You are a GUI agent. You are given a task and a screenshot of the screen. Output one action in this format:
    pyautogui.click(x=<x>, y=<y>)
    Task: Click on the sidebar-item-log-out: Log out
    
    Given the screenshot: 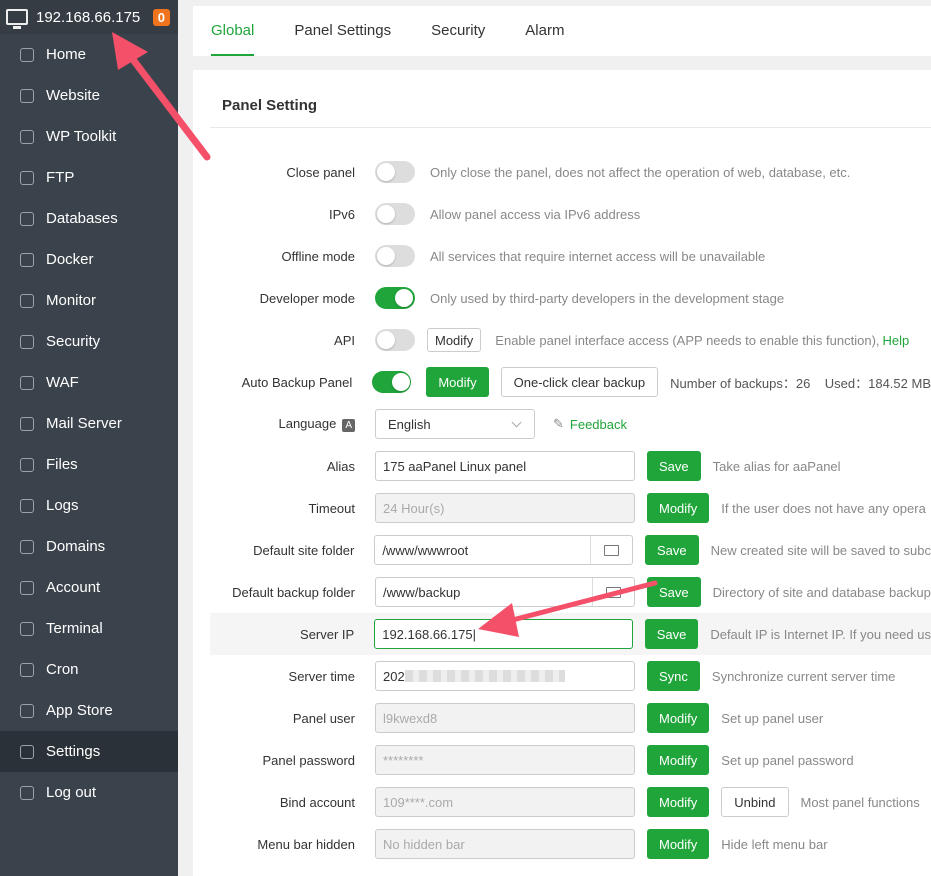 What is the action you would take?
    pyautogui.click(x=89, y=792)
    